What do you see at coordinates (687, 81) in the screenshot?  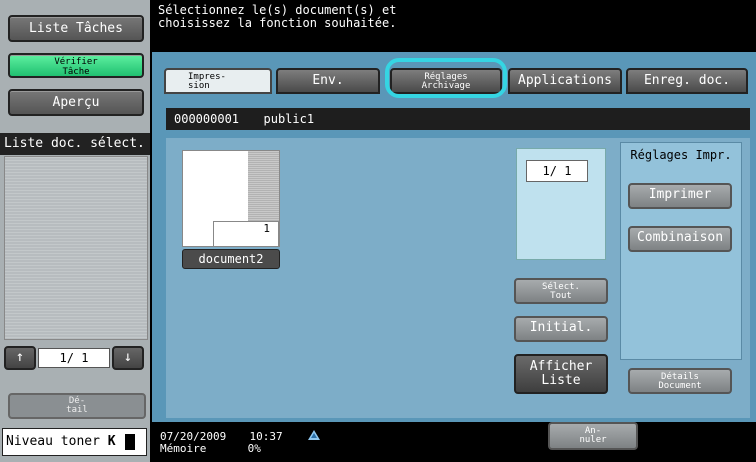 I see `tab-save-doc: Enreg. doc.` at bounding box center [687, 81].